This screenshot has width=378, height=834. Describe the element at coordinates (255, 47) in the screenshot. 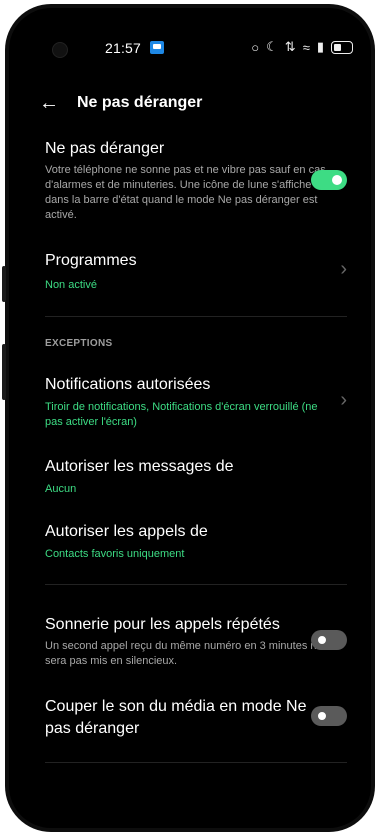

I see `alarm-icon: ○` at that location.